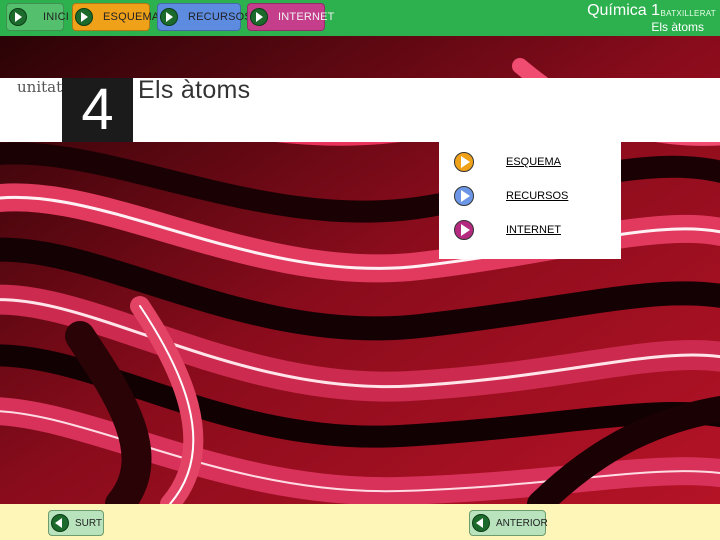 The image size is (720, 540). What do you see at coordinates (464, 162) in the screenshot?
I see `play-orange-icon` at bounding box center [464, 162].